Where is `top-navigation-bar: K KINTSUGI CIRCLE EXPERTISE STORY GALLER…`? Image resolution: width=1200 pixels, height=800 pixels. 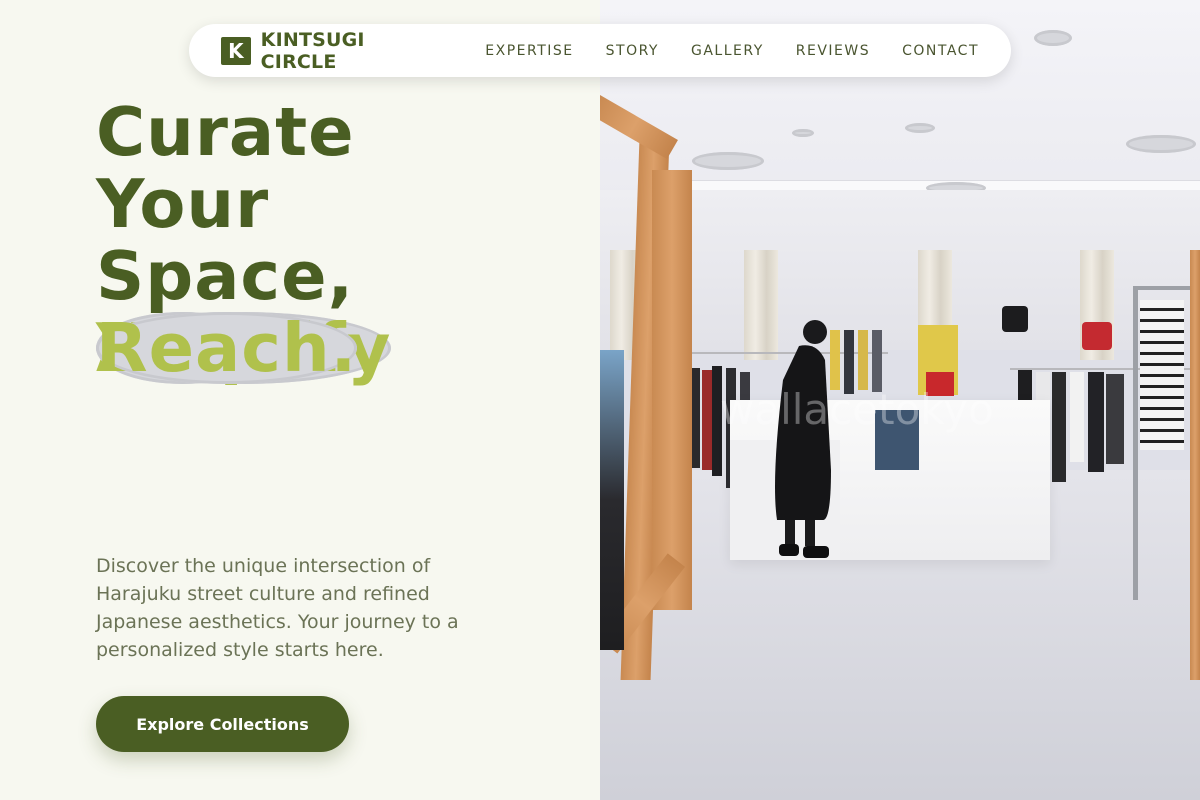
top-navigation-bar: K KINTSUGI CIRCLE EXPERTISE STORY GALLER… is located at coordinates (600, 50).